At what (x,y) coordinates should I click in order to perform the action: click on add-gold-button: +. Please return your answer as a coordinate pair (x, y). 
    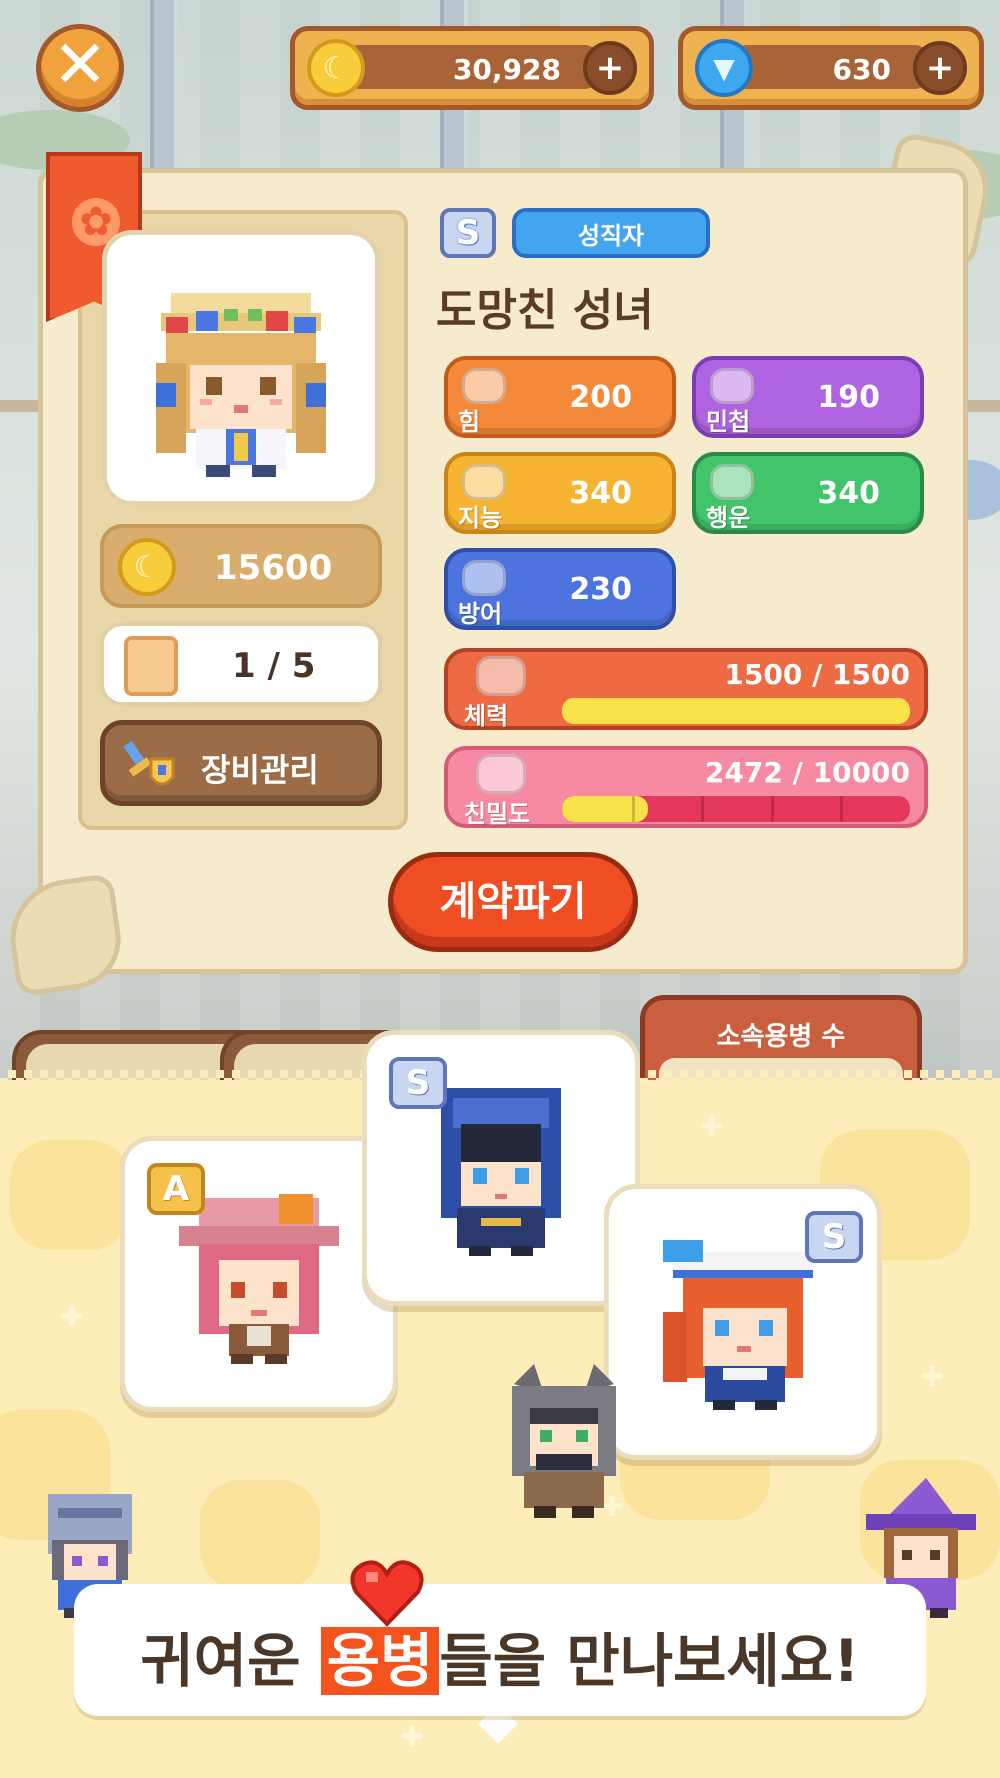
    Looking at the image, I should click on (610, 68).